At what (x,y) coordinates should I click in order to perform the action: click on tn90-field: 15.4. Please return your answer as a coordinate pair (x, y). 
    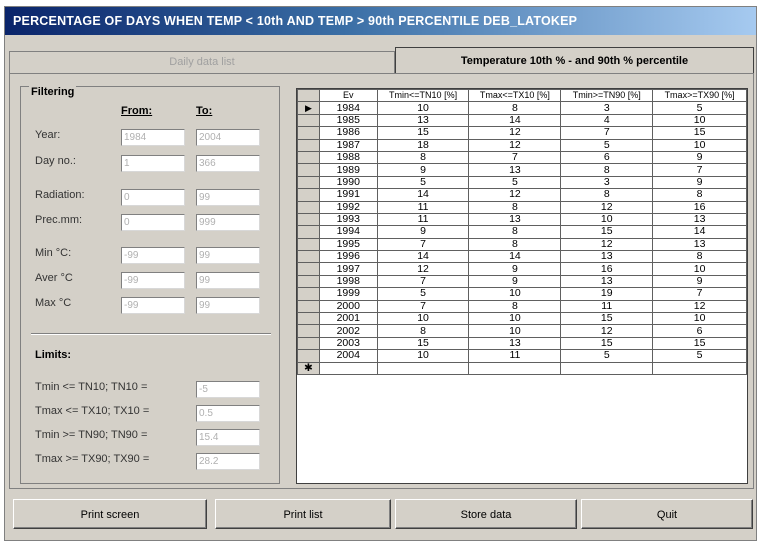
    Looking at the image, I should click on (228, 437).